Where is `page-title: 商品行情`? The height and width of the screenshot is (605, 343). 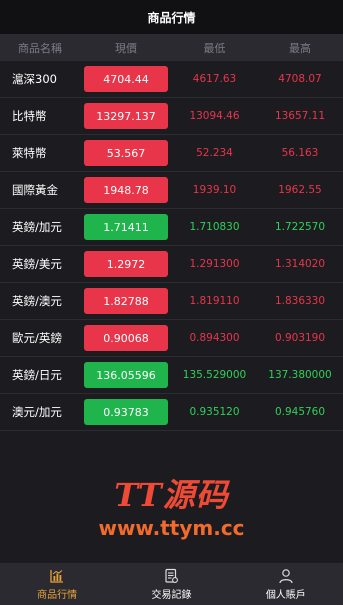
page-title: 商品行情 is located at coordinates (171, 17).